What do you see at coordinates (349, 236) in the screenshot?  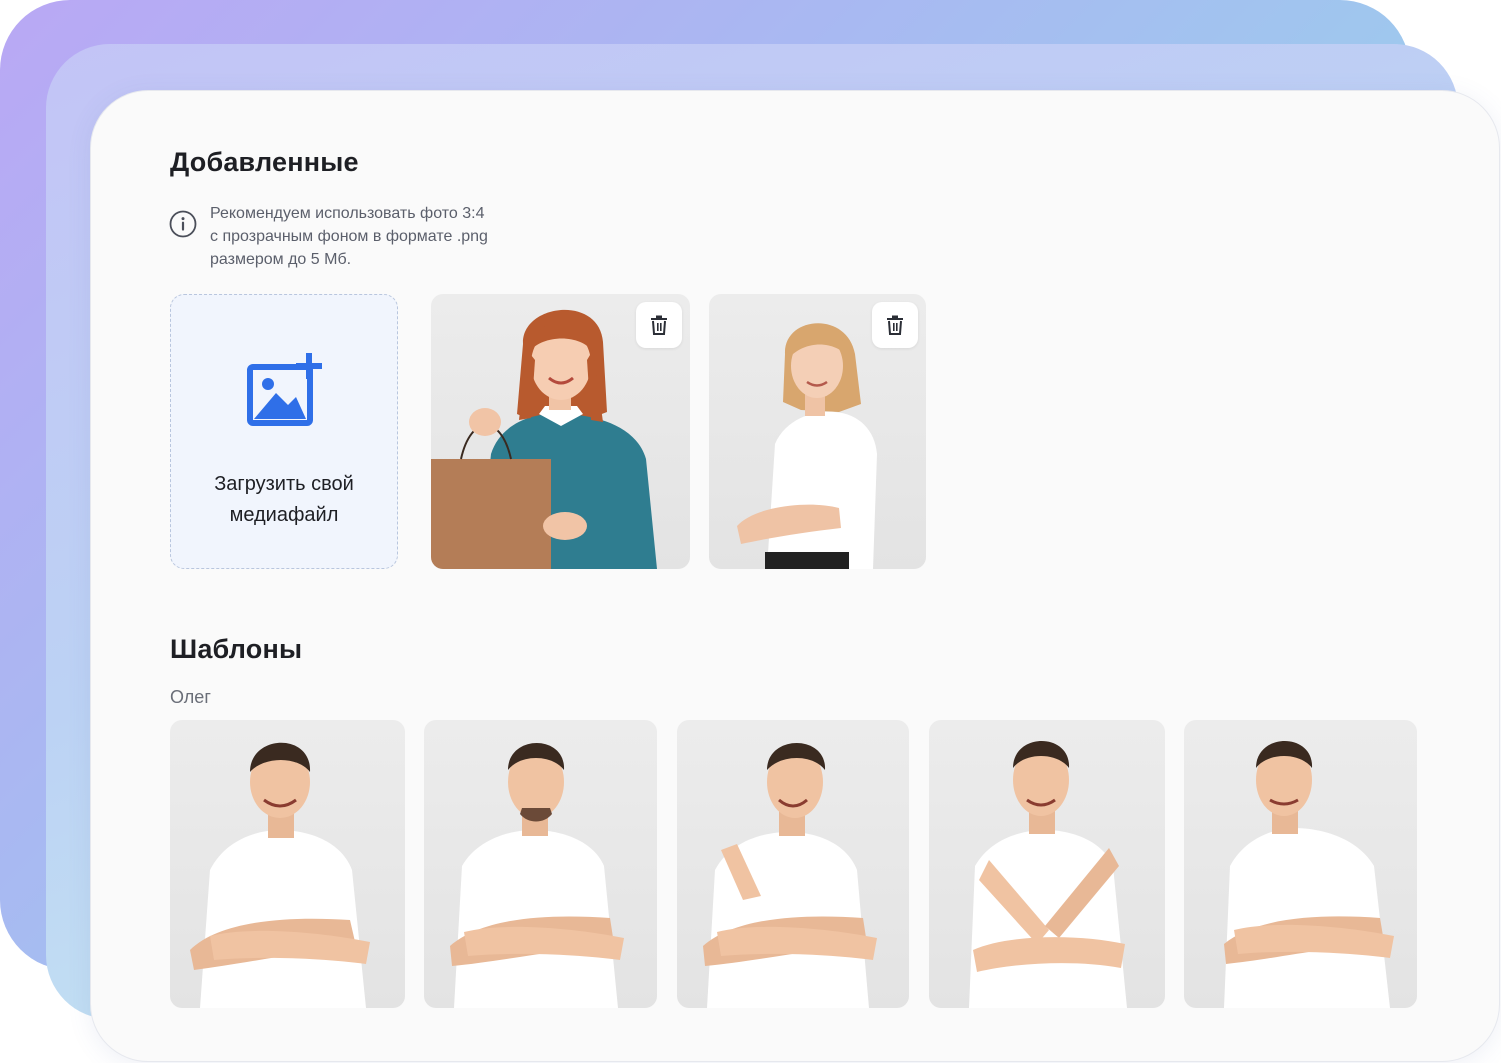 I see `recommendation-line: с прозрачным фоном в формате .png` at bounding box center [349, 236].